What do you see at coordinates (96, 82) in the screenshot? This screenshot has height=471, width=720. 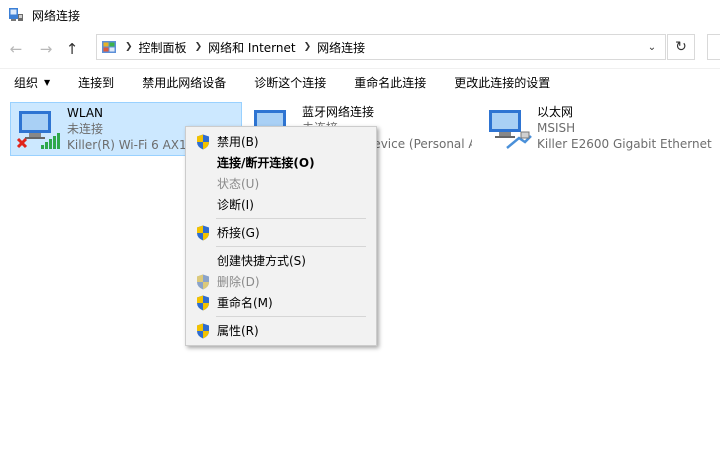 I see `connect-to-button: 连接到` at bounding box center [96, 82].